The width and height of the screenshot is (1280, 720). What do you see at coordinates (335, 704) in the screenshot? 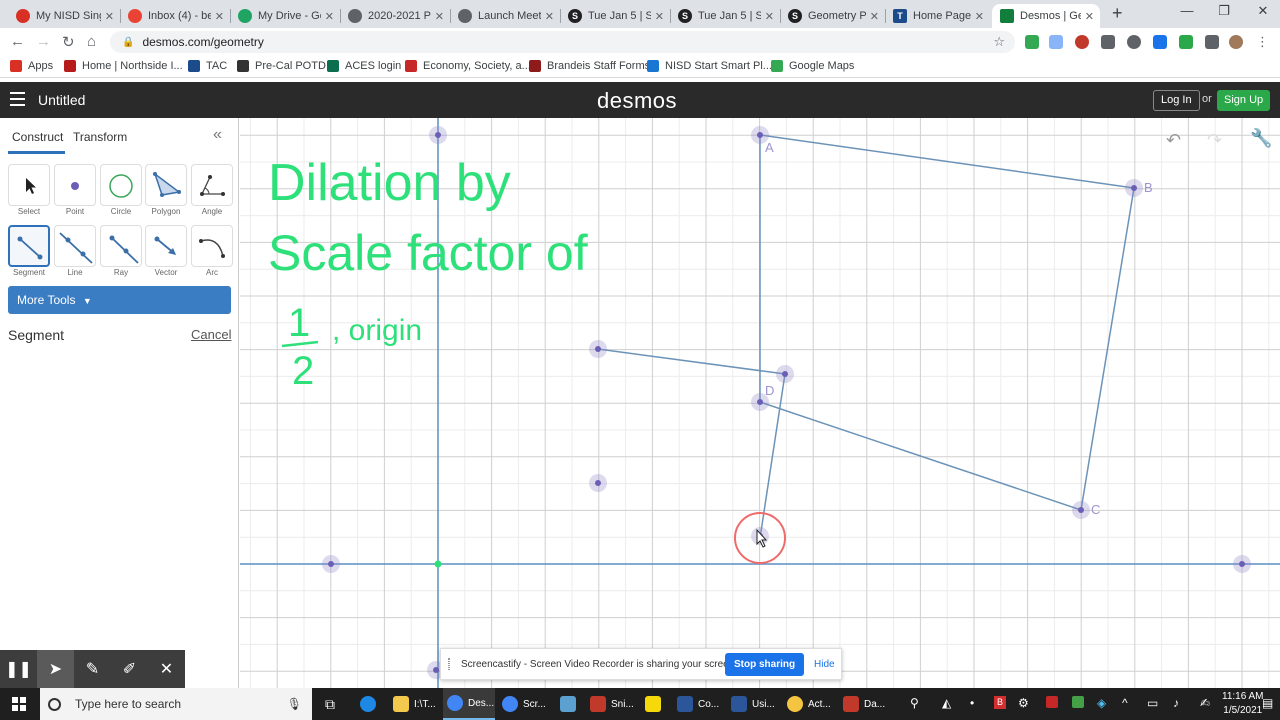
I see `task-view-icon: ⧉` at bounding box center [335, 704].